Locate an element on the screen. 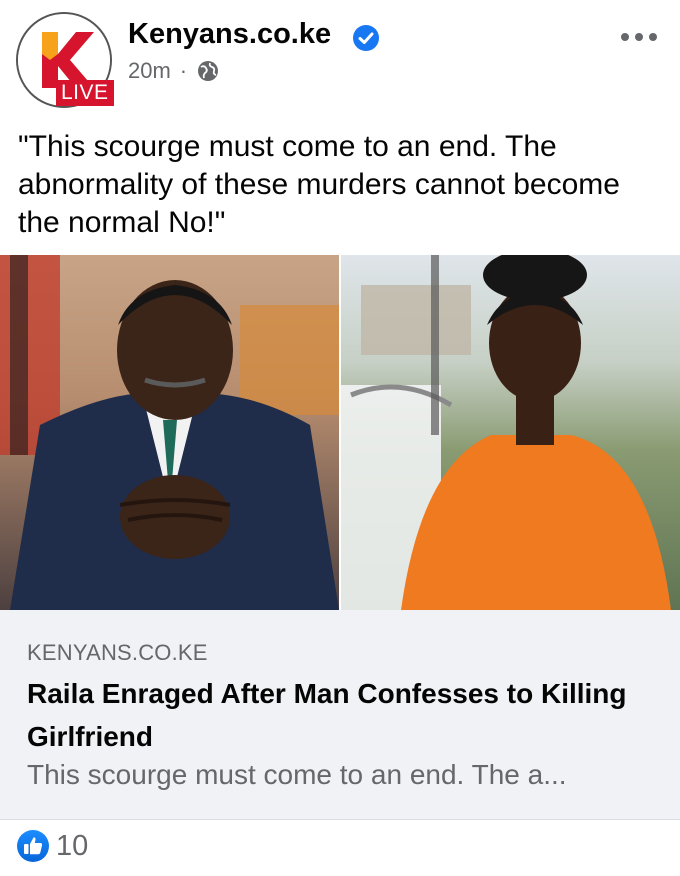 The width and height of the screenshot is (680, 876). post-meta: 20m · is located at coordinates (174, 71).